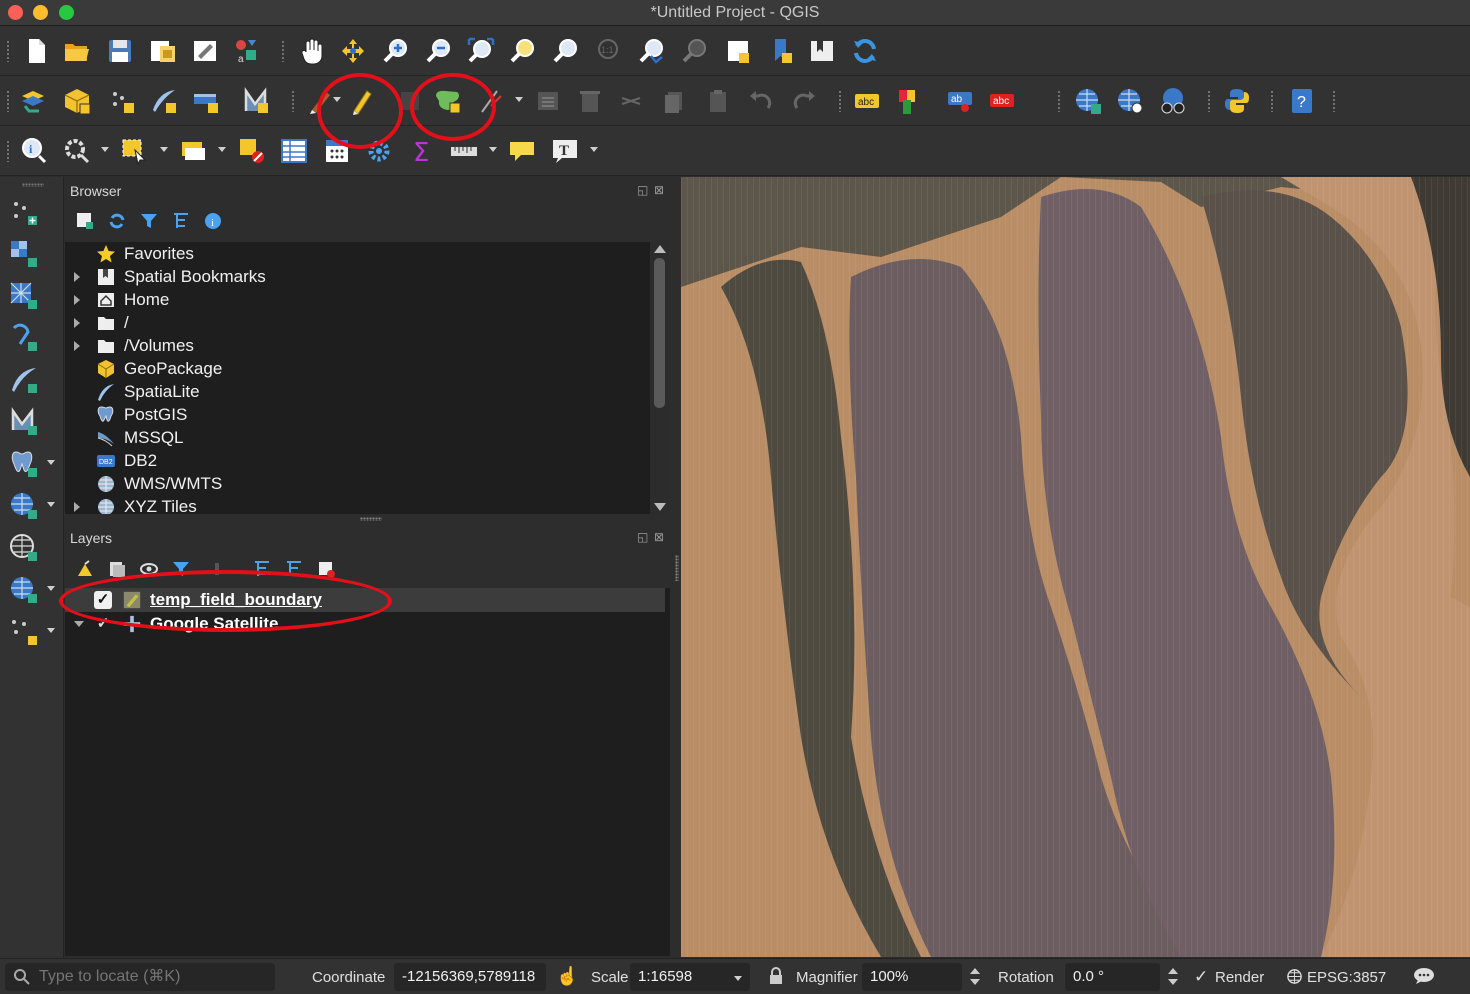 Image resolution: width=1470 pixels, height=994 pixels. Describe the element at coordinates (77, 51) in the screenshot. I see `open-project-icon` at that location.